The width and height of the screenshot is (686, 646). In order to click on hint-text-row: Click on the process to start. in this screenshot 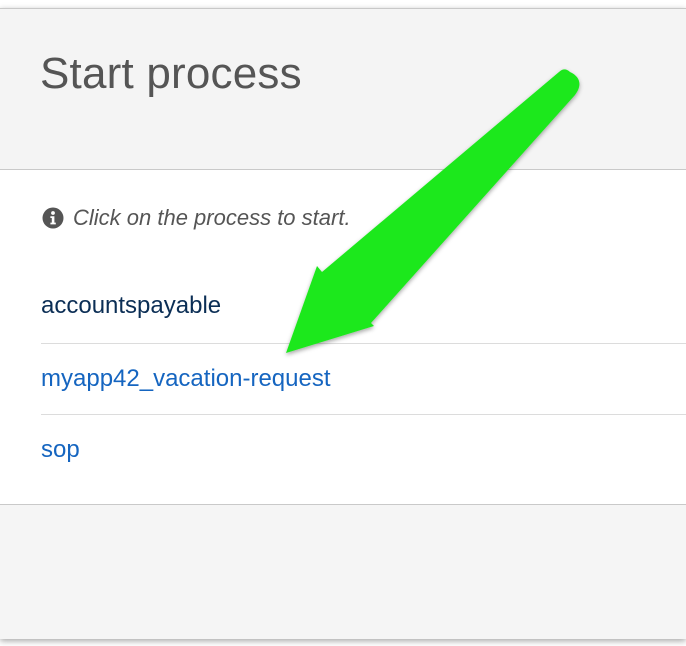, I will do `click(196, 218)`.